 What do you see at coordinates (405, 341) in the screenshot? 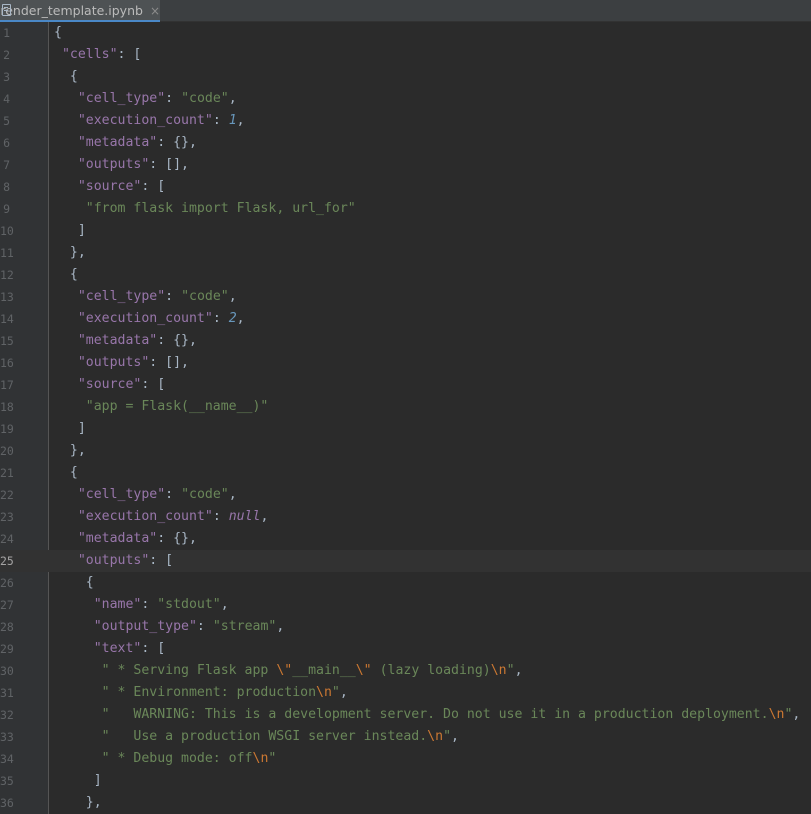
I see `code-line: 15 "metadata": {},` at bounding box center [405, 341].